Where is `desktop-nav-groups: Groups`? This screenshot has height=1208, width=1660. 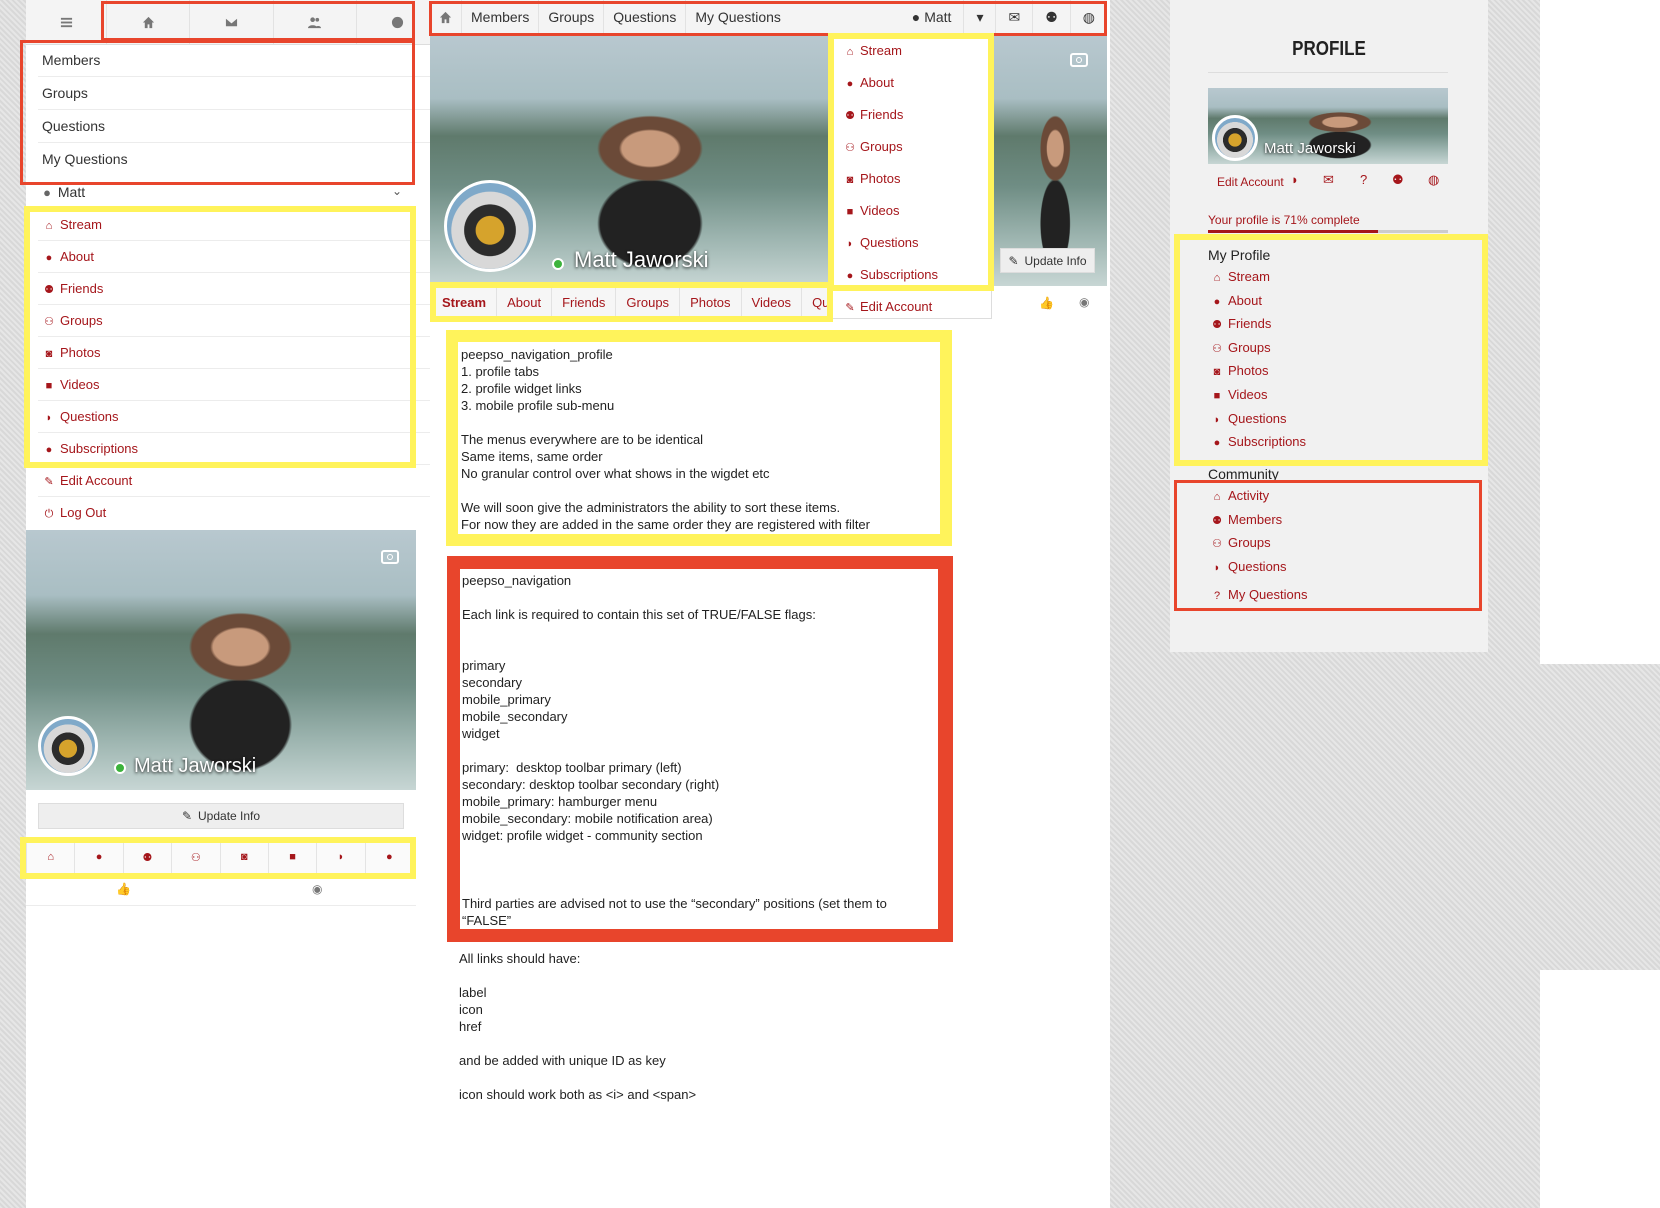 desktop-nav-groups: Groups is located at coordinates (572, 17).